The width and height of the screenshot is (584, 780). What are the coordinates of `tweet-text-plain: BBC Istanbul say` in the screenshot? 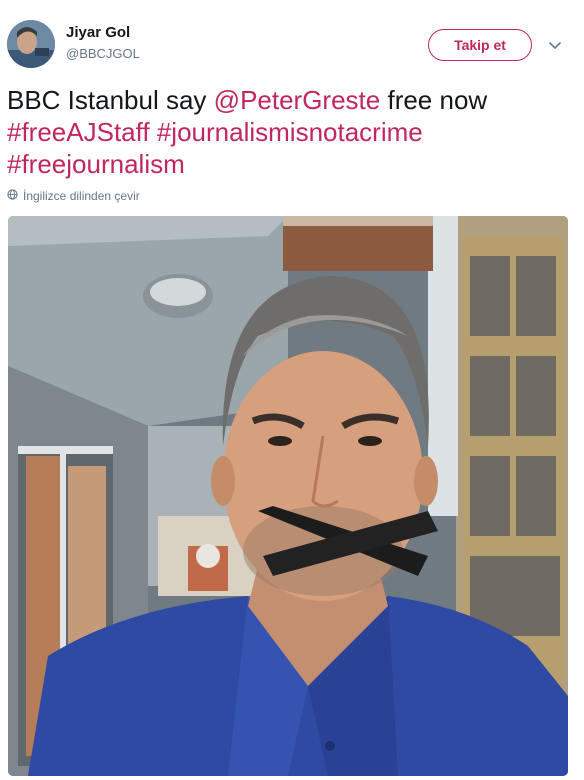 It's located at (107, 100).